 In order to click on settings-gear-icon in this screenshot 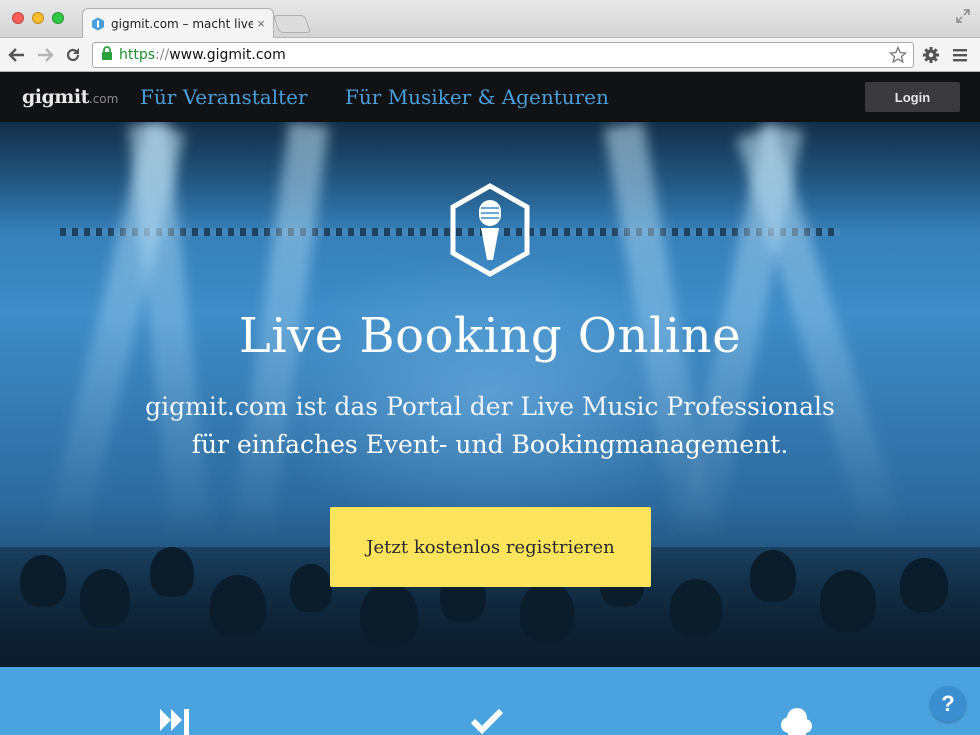, I will do `click(931, 55)`.